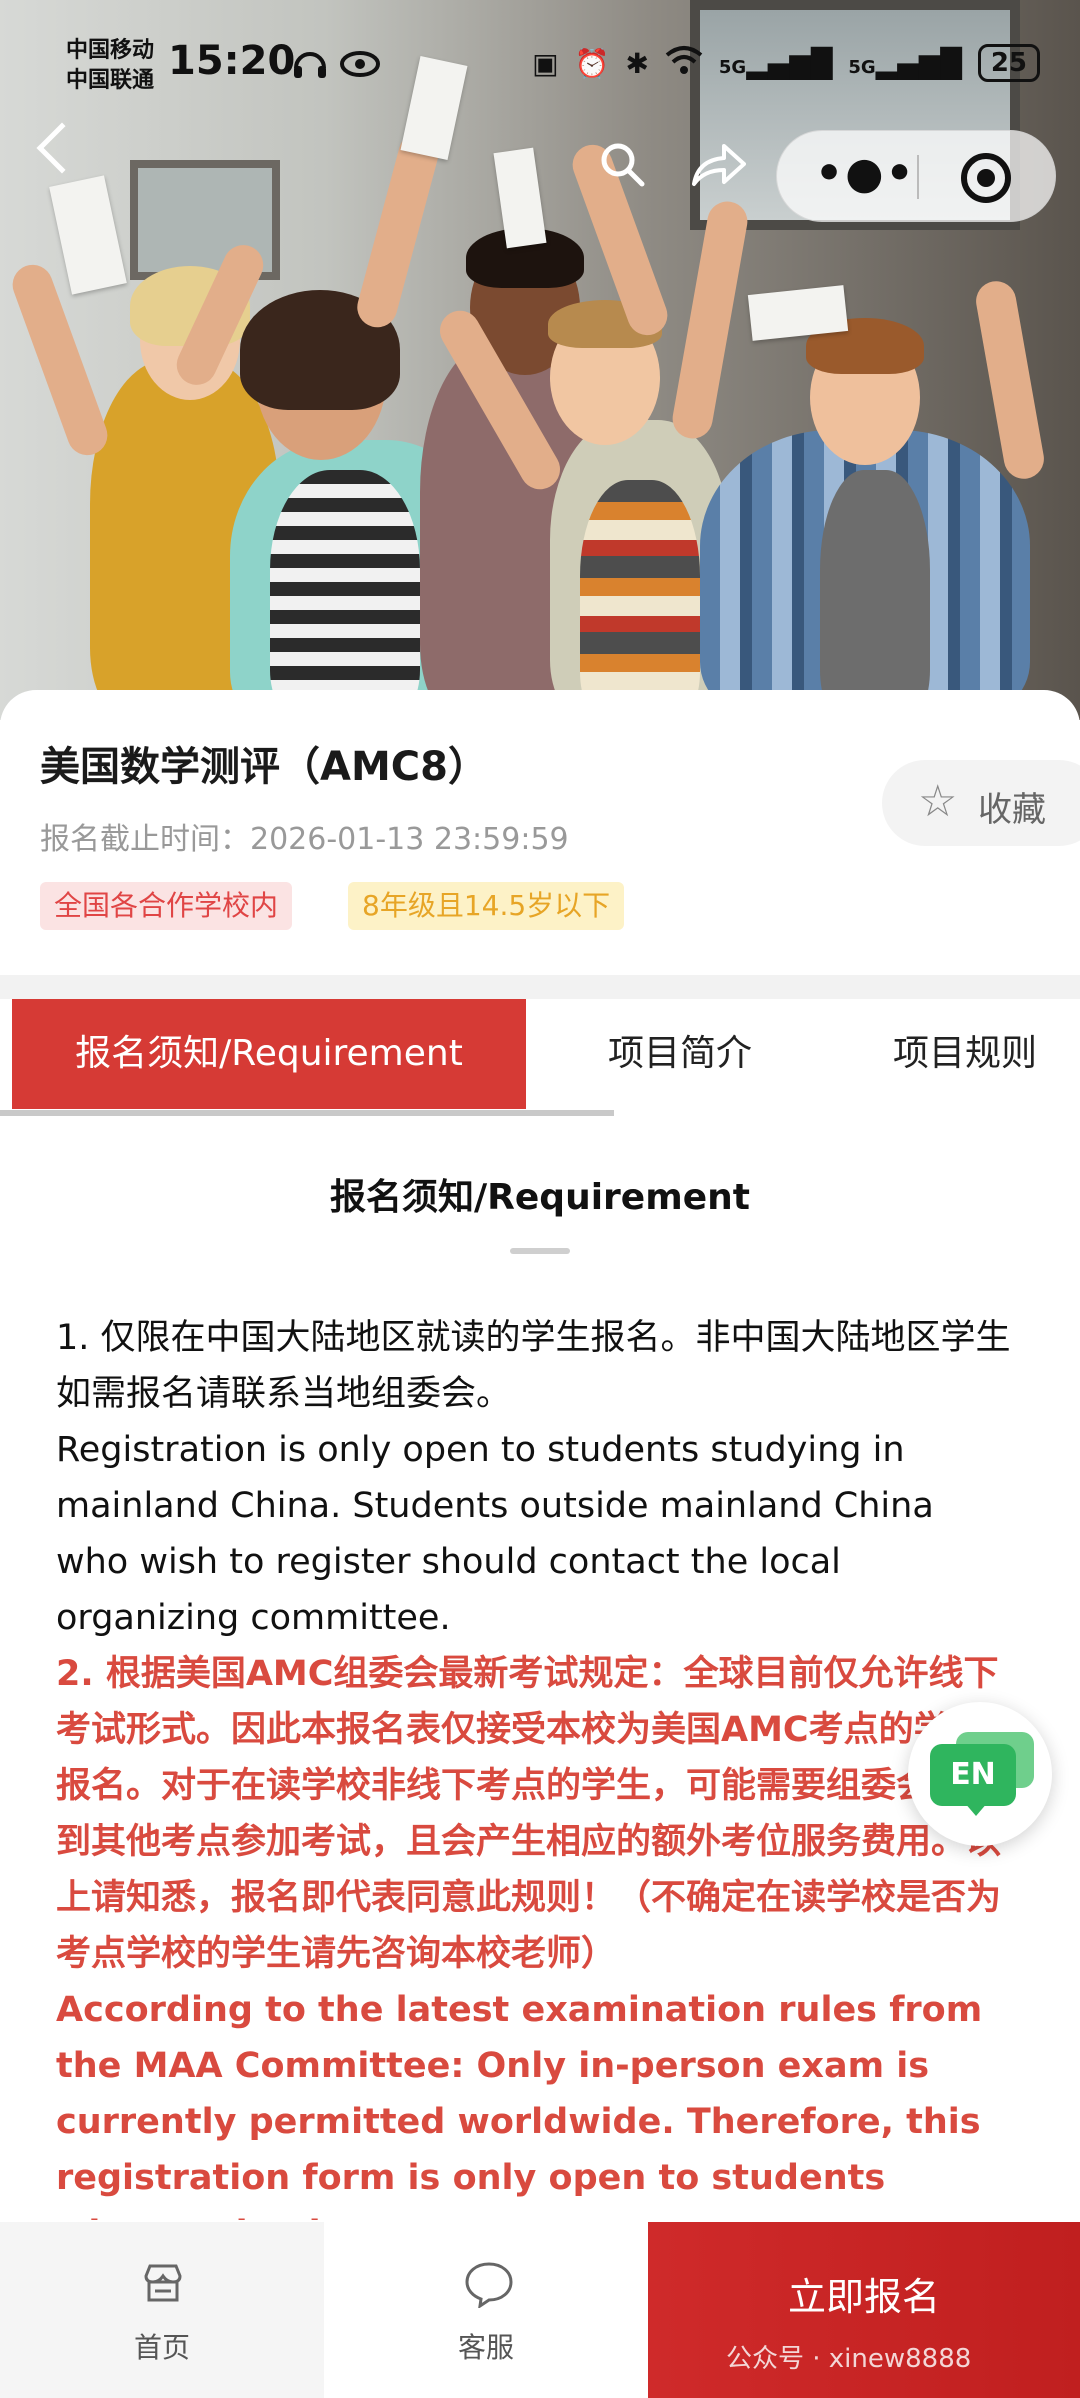 This screenshot has width=1080, height=2398. What do you see at coordinates (304, 839) in the screenshot?
I see `registration-deadline: 报名截止时间：2026-01-13 23:59:59` at bounding box center [304, 839].